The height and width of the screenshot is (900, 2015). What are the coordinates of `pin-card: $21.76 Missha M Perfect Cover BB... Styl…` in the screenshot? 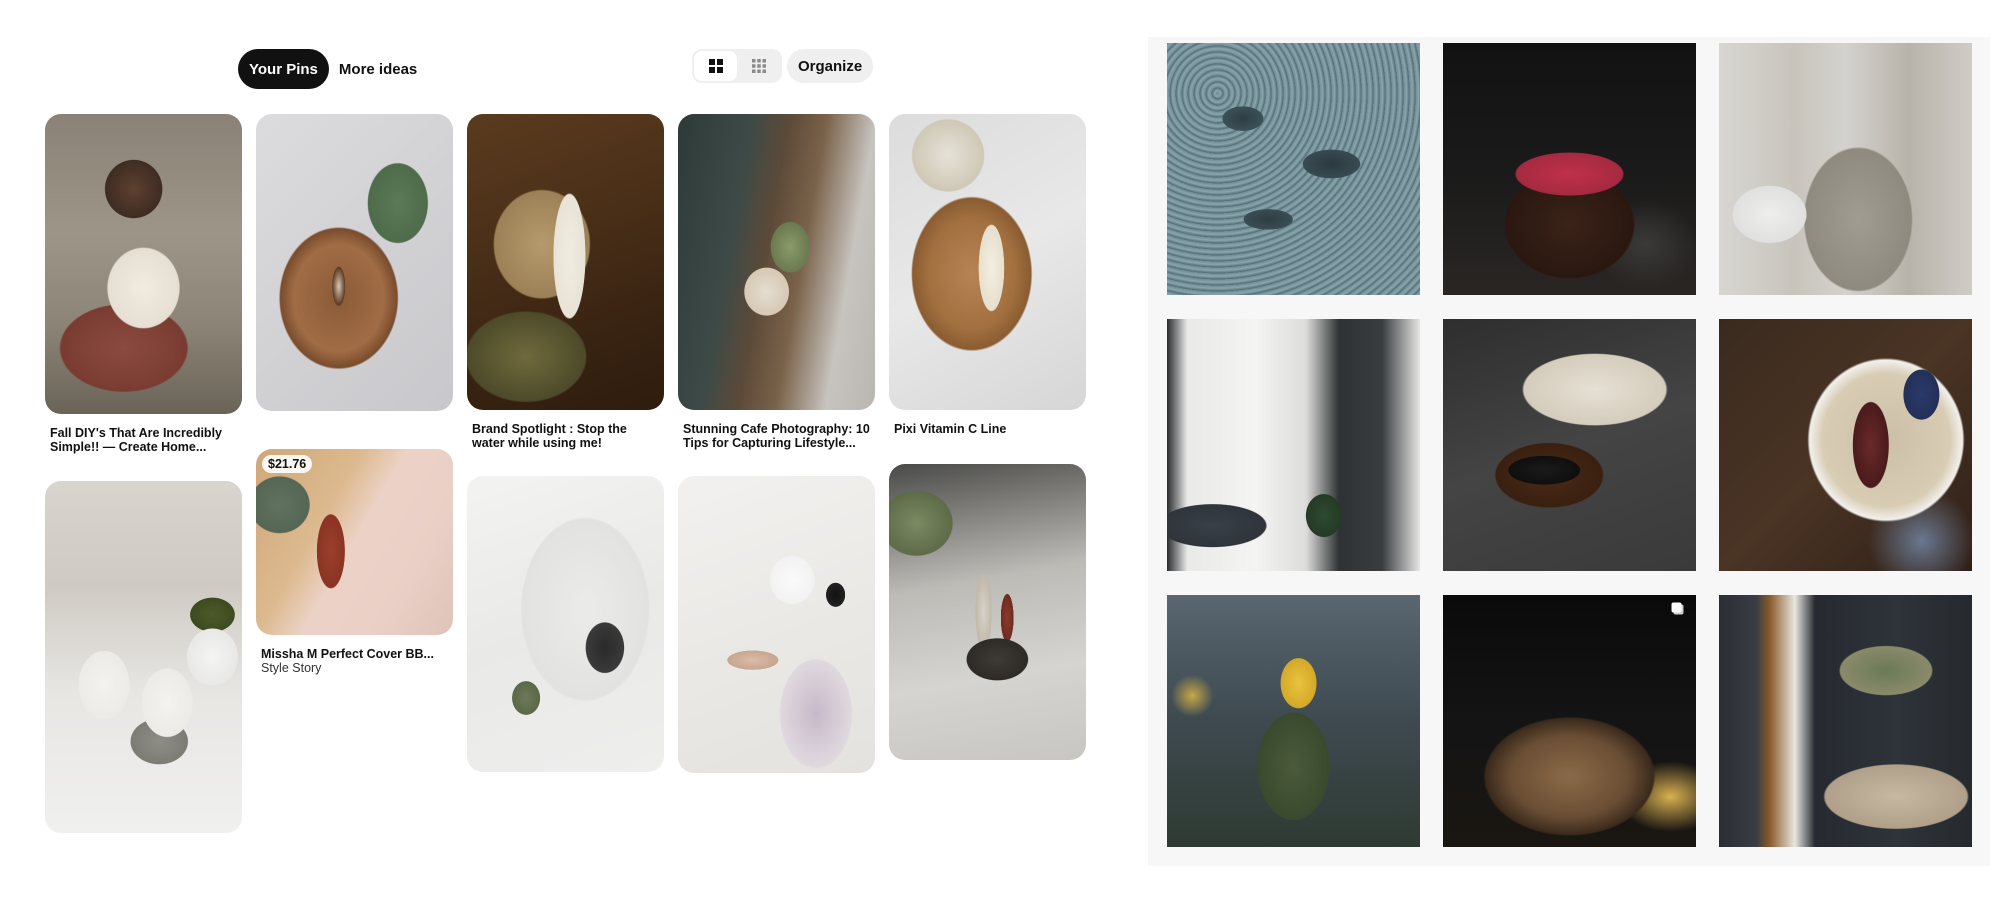 It's located at (354, 562).